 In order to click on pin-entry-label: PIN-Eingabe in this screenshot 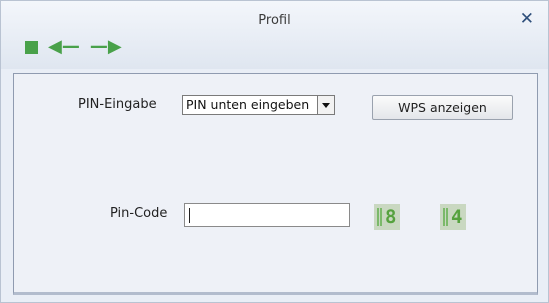, I will do `click(117, 104)`.